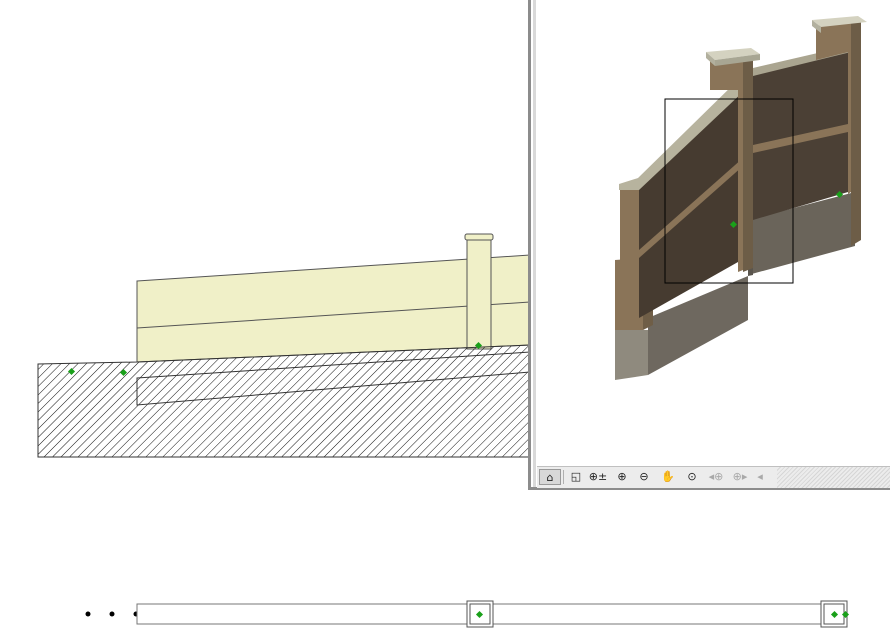 Image resolution: width=890 pixels, height=632 pixels. I want to click on pan-button: ✋, so click(668, 477).